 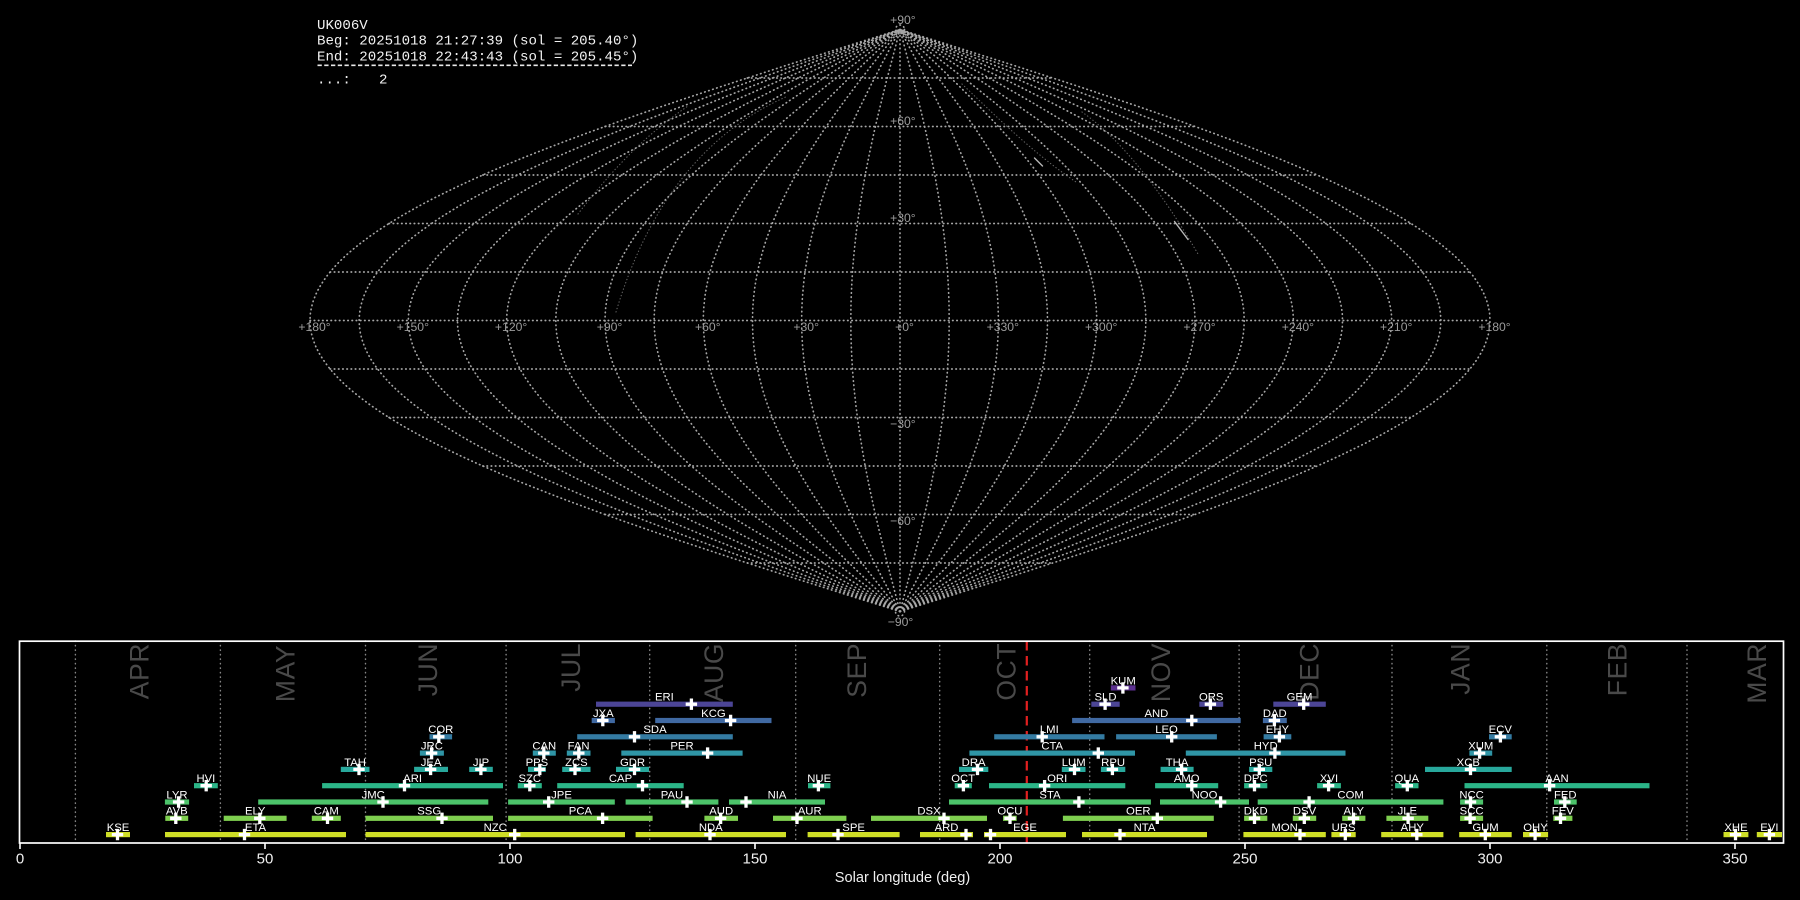 What do you see at coordinates (999, 859) in the screenshot?
I see `svg-text: 200` at bounding box center [999, 859].